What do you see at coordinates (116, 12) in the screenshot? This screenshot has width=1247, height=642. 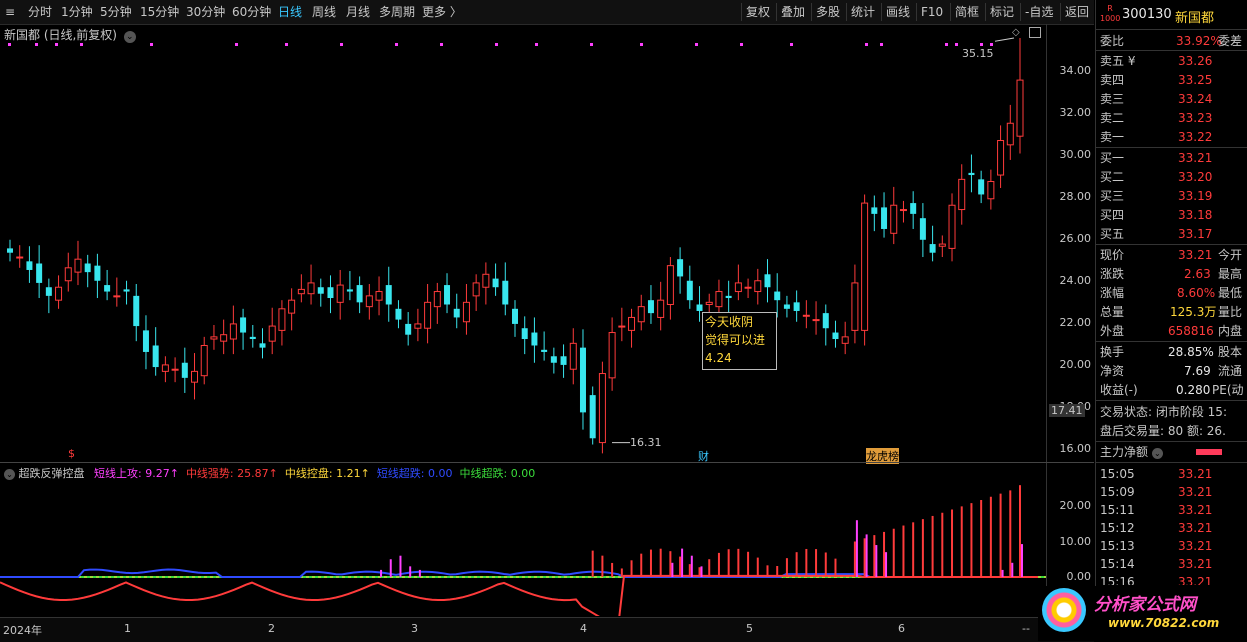 I see `period-tab-5min: 5分钟` at bounding box center [116, 12].